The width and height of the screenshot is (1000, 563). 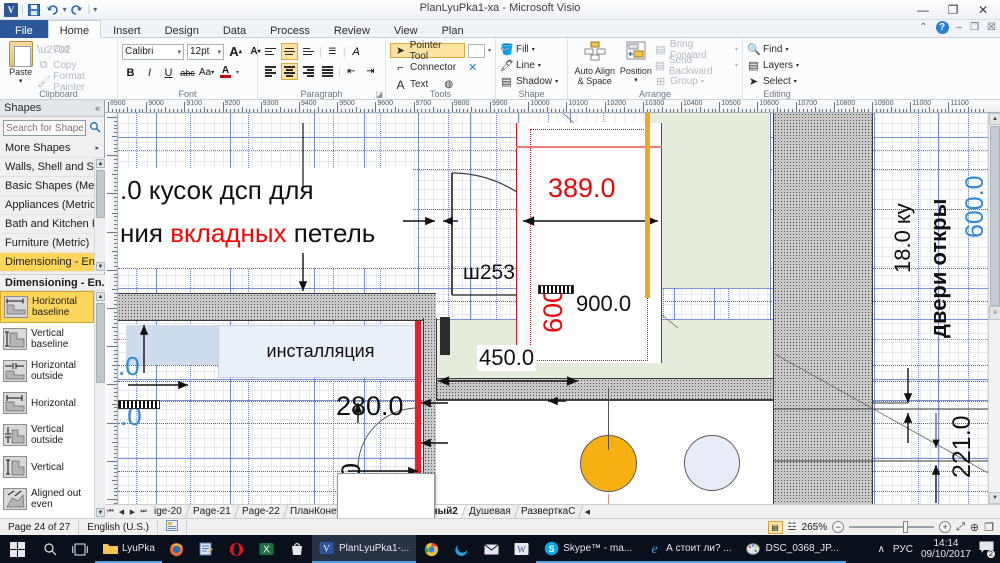 What do you see at coordinates (939, 268) in the screenshot?
I see `dim-doors-open: двери откры` at bounding box center [939, 268].